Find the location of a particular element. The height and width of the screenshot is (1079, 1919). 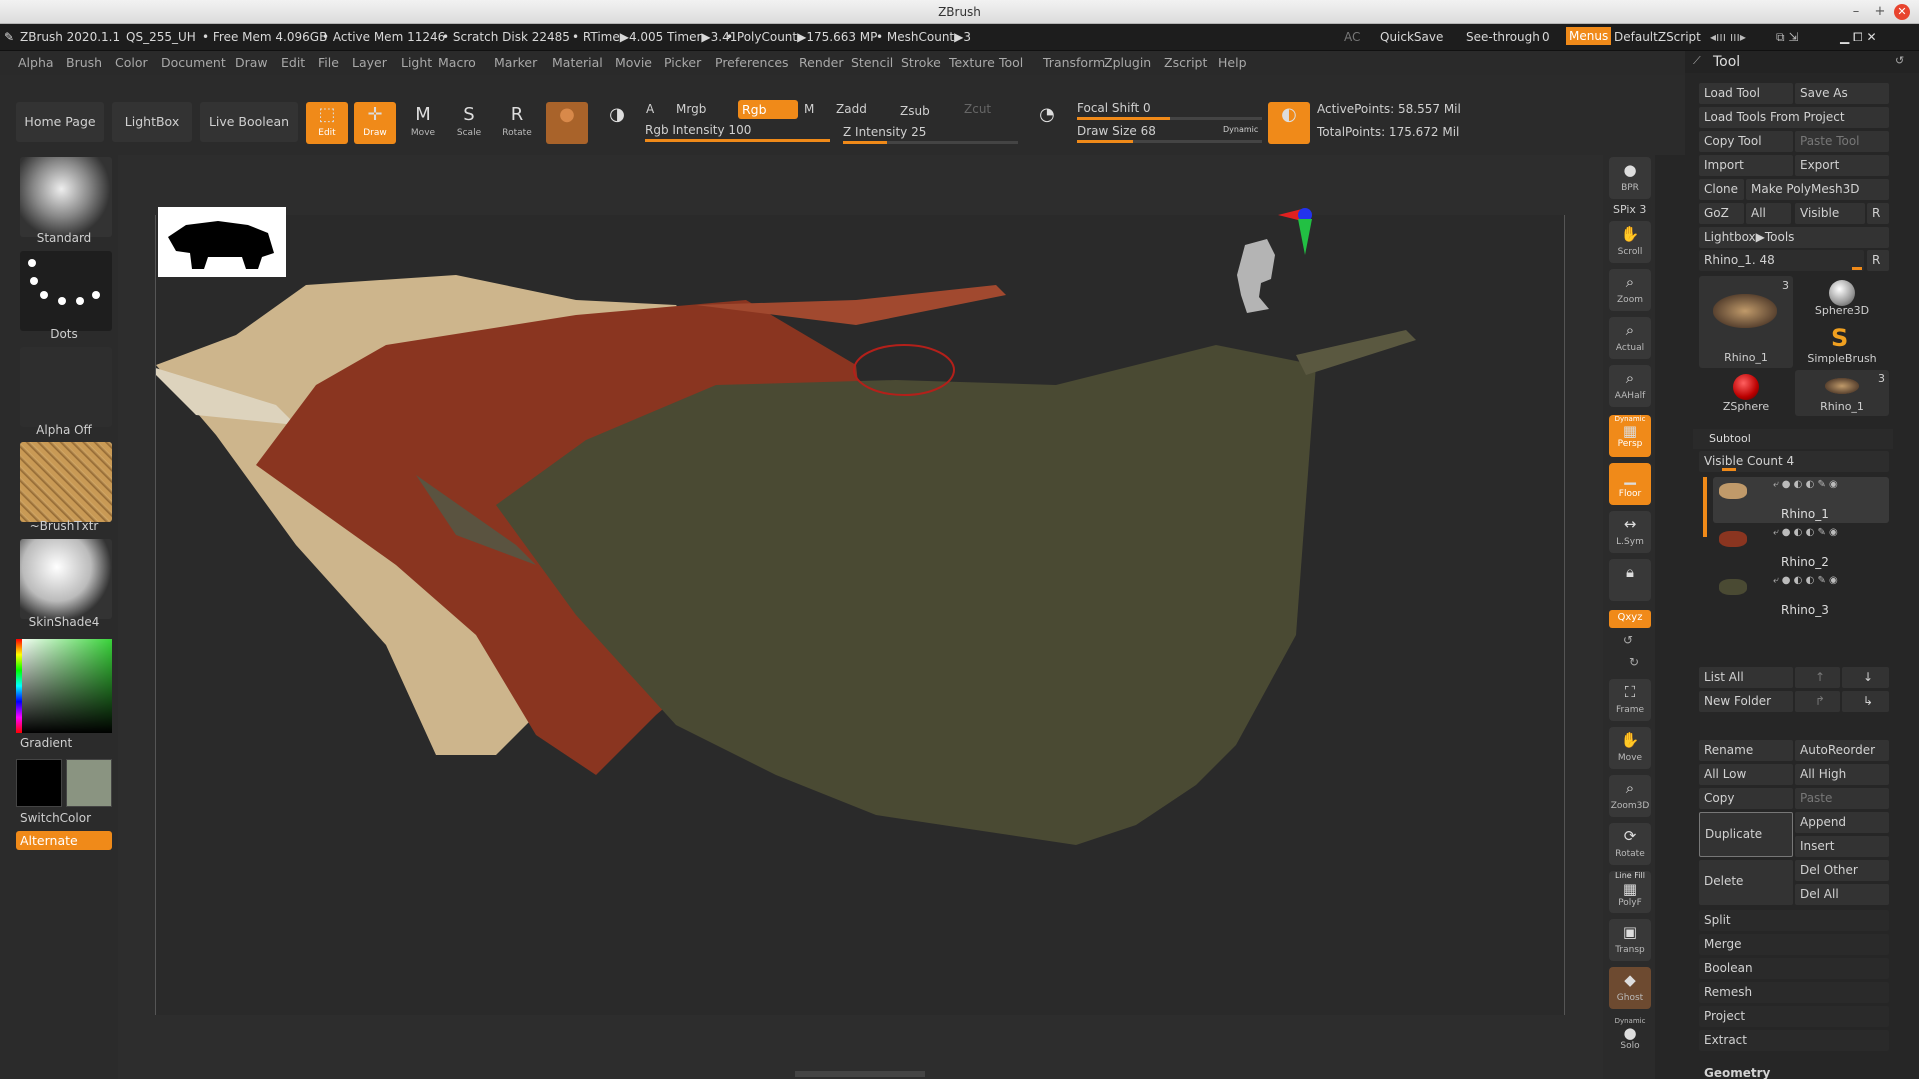

rgb-intensity-track is located at coordinates (737, 140).